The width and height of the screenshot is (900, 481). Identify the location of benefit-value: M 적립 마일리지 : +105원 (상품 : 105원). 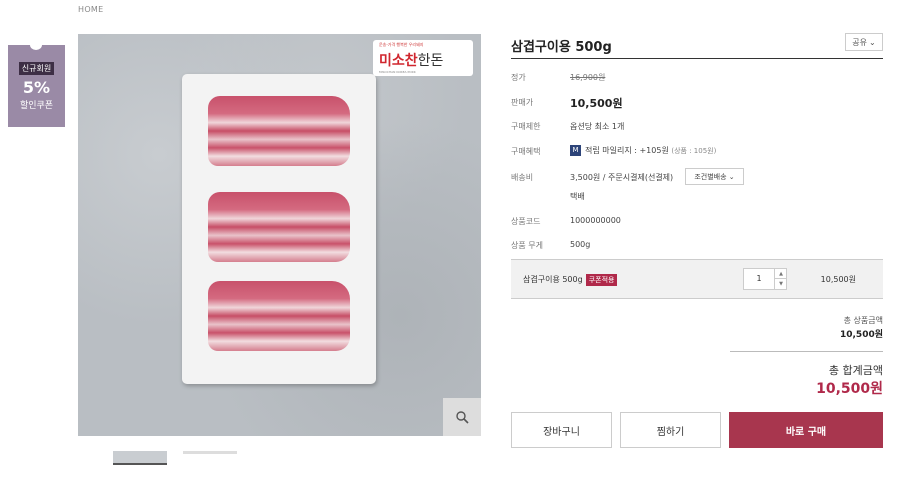
(643, 150).